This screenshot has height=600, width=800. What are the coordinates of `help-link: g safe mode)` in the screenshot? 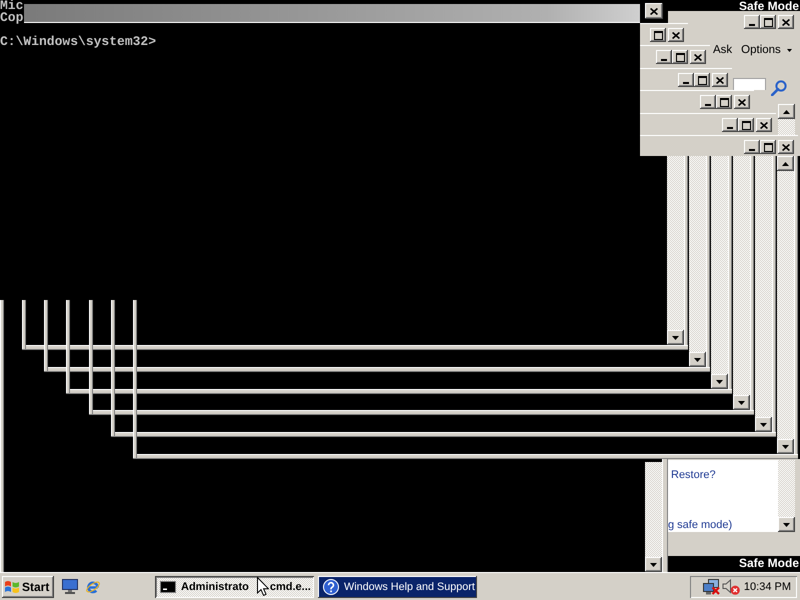 It's located at (700, 525).